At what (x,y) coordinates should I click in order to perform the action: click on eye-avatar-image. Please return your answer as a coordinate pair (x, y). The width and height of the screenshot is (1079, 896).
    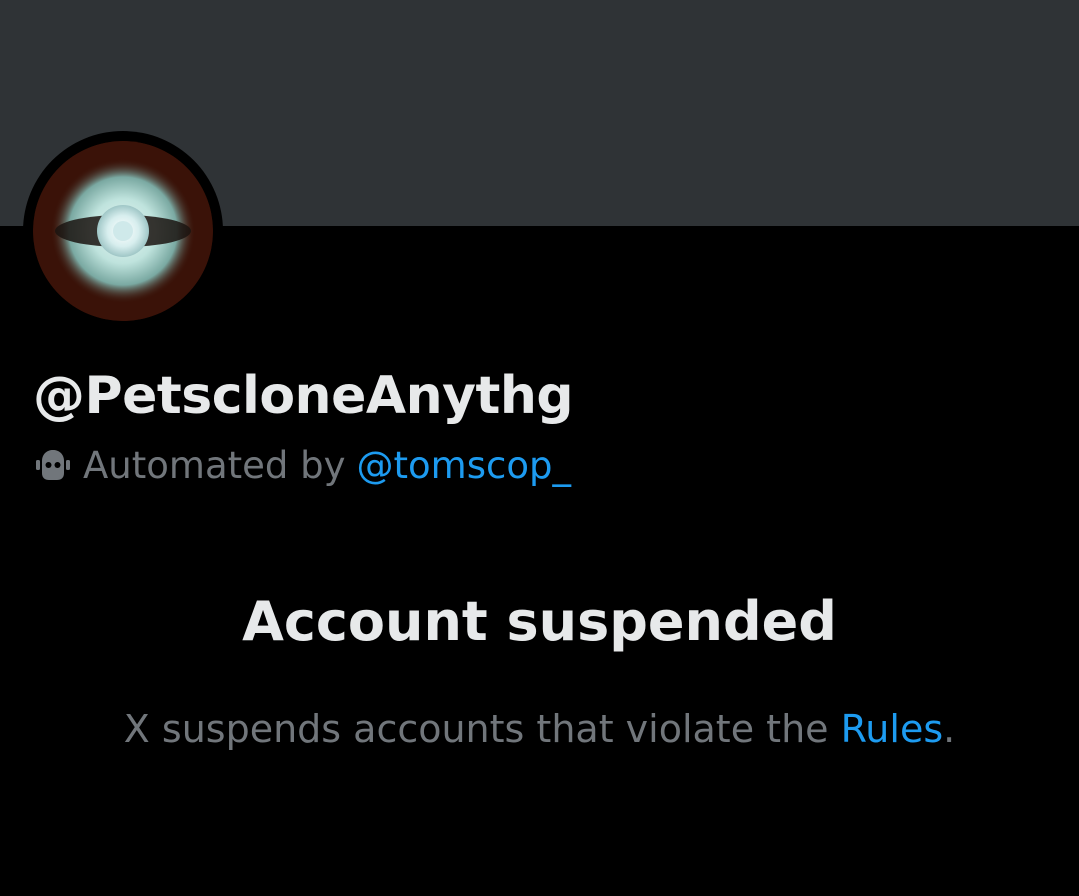
    Looking at the image, I should click on (123, 231).